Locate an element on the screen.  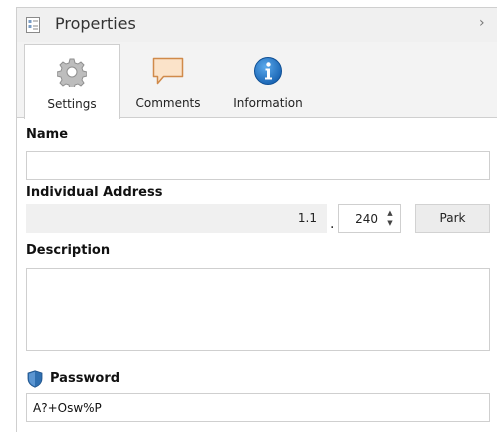
tab-settings: Settings is located at coordinates (72, 81).